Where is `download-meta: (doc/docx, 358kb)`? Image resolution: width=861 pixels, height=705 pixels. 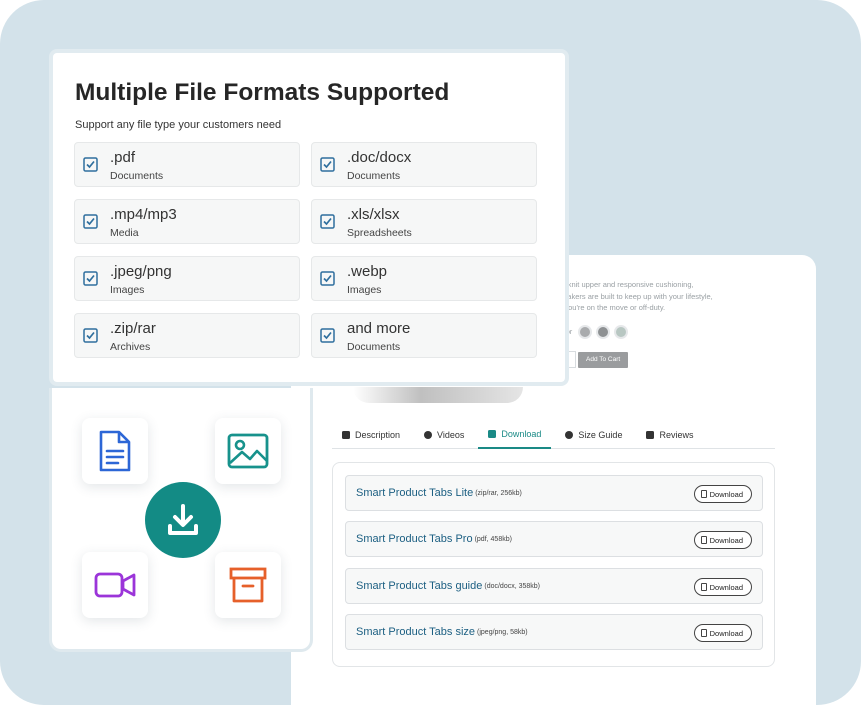 download-meta: (doc/docx, 358kb) is located at coordinates (512, 586).